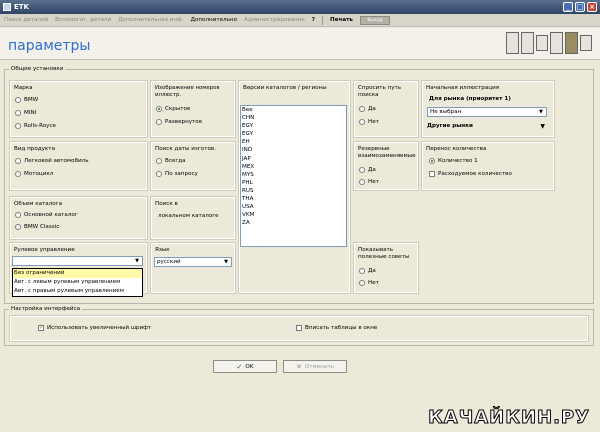 The width and height of the screenshot is (600, 432). Describe the element at coordinates (21, 7) in the screenshot. I see `window-title: ETK` at that location.